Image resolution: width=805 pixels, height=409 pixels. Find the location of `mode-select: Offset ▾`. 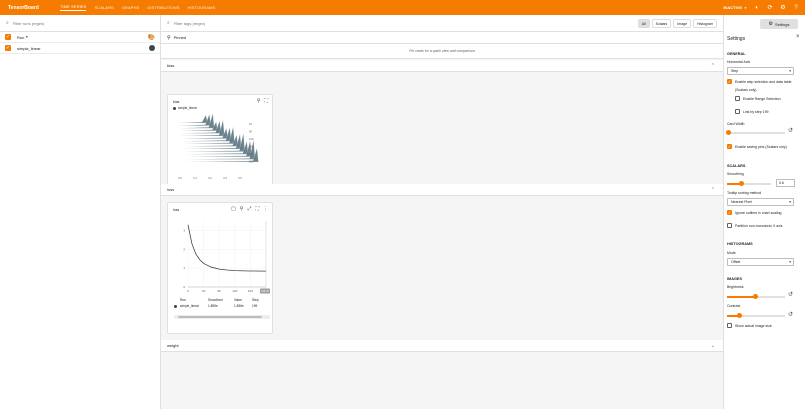

mode-select: Offset ▾ is located at coordinates (760, 262).